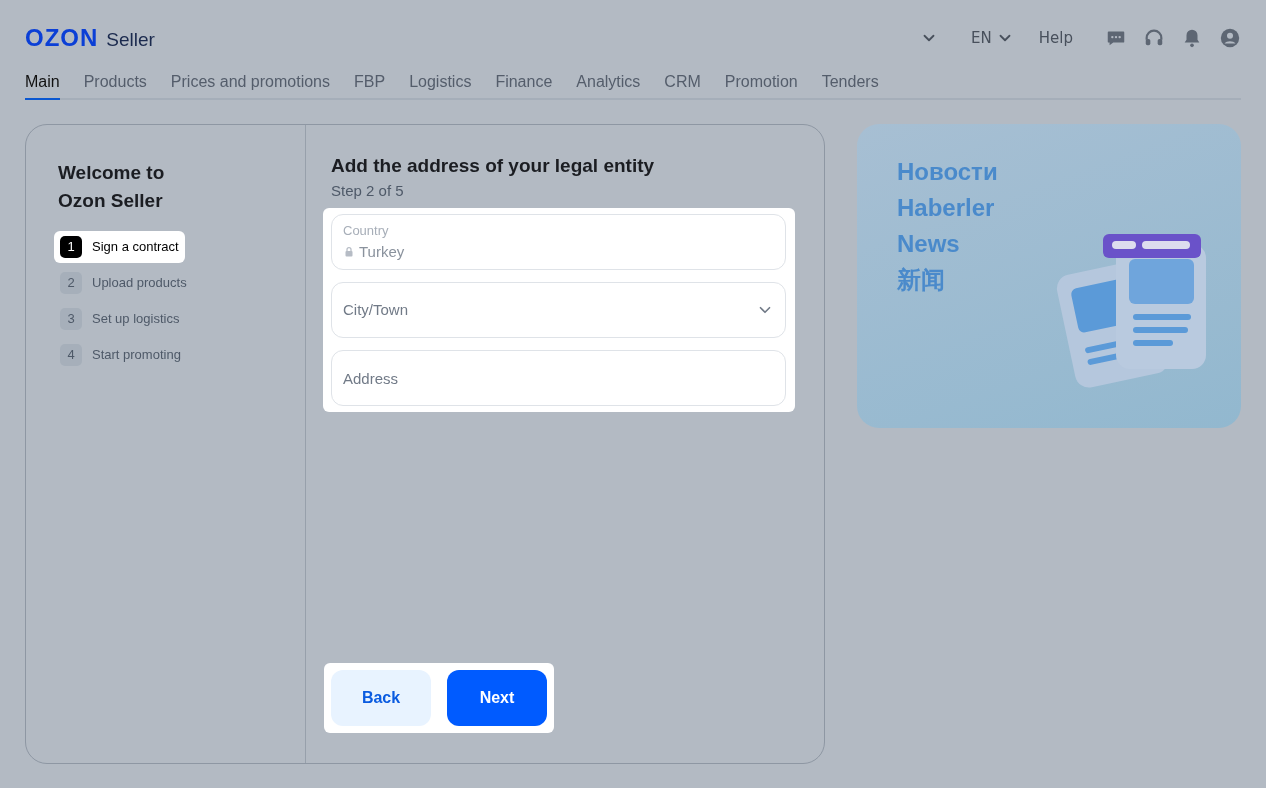  Describe the element at coordinates (368, 190) in the screenshot. I see `step-counter: Step 2 of 5` at that location.